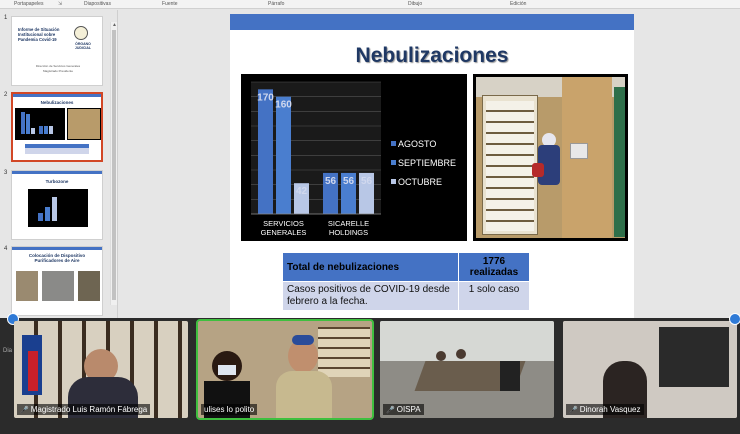 Image resolution: width=740 pixels, height=434 pixels. Describe the element at coordinates (58, 71) in the screenshot. I see `thumbnail-subtitle-2: Magistrado Presidente` at that location.